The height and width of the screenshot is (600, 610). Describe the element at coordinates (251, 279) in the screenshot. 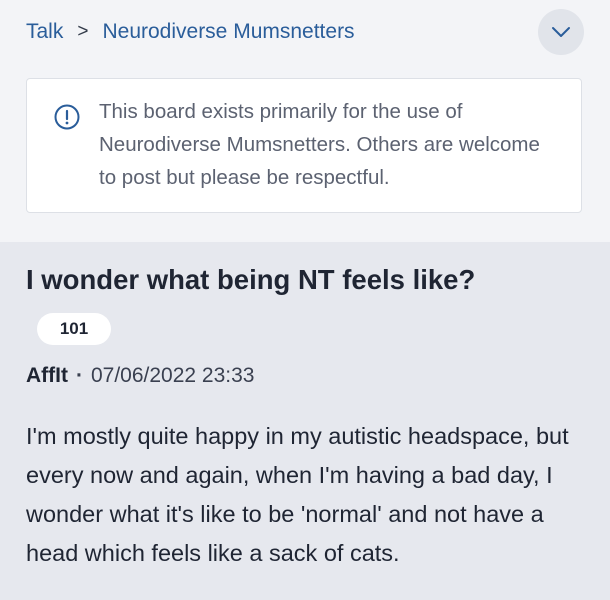

I see `thread-title: I wonder what being NT feels like?` at that location.